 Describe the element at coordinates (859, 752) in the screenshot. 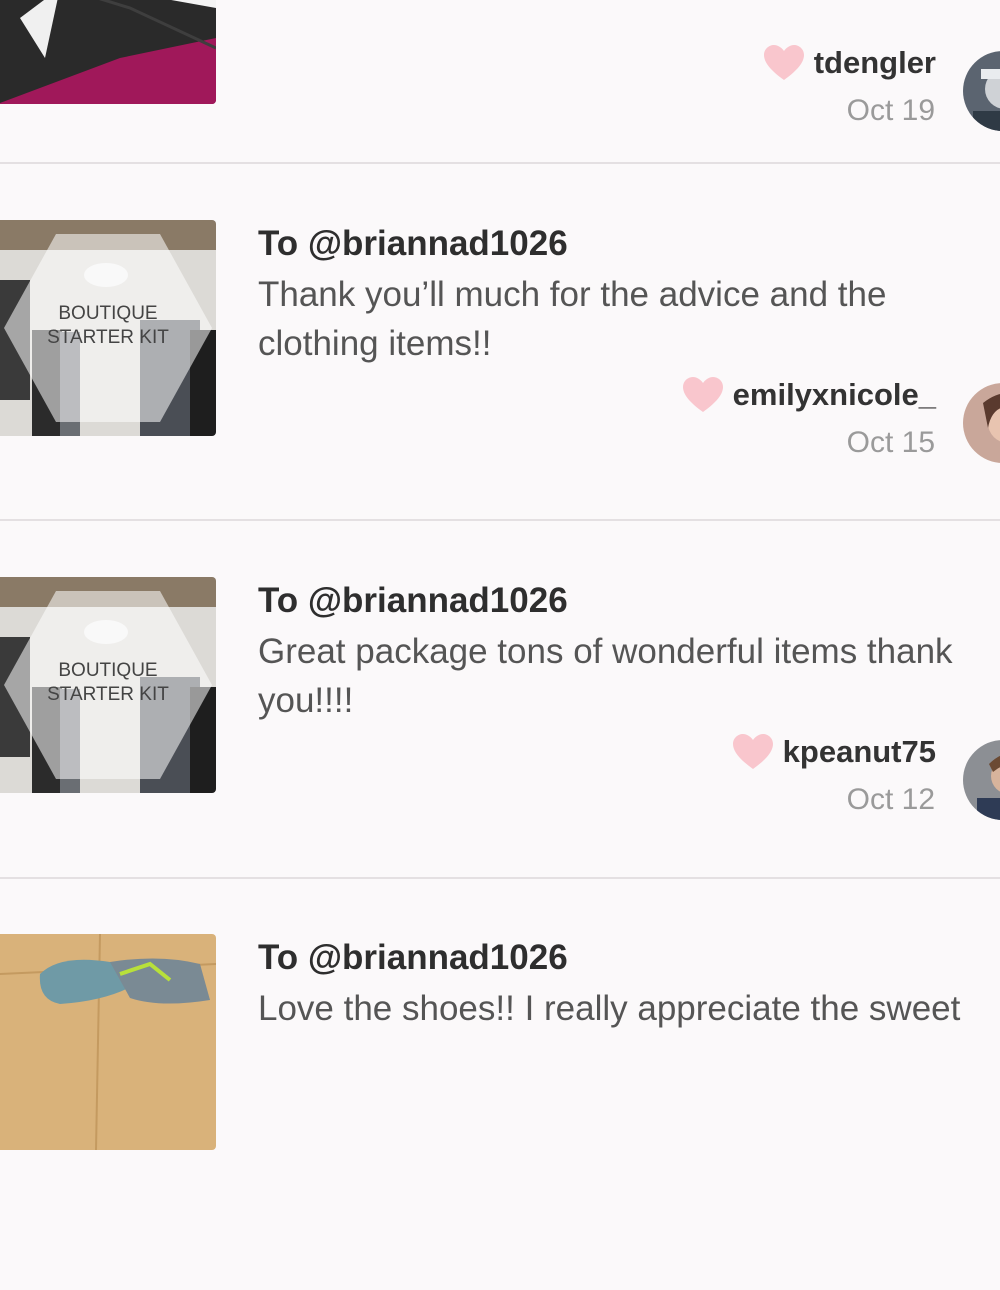

I see `username: kpeanut75` at that location.